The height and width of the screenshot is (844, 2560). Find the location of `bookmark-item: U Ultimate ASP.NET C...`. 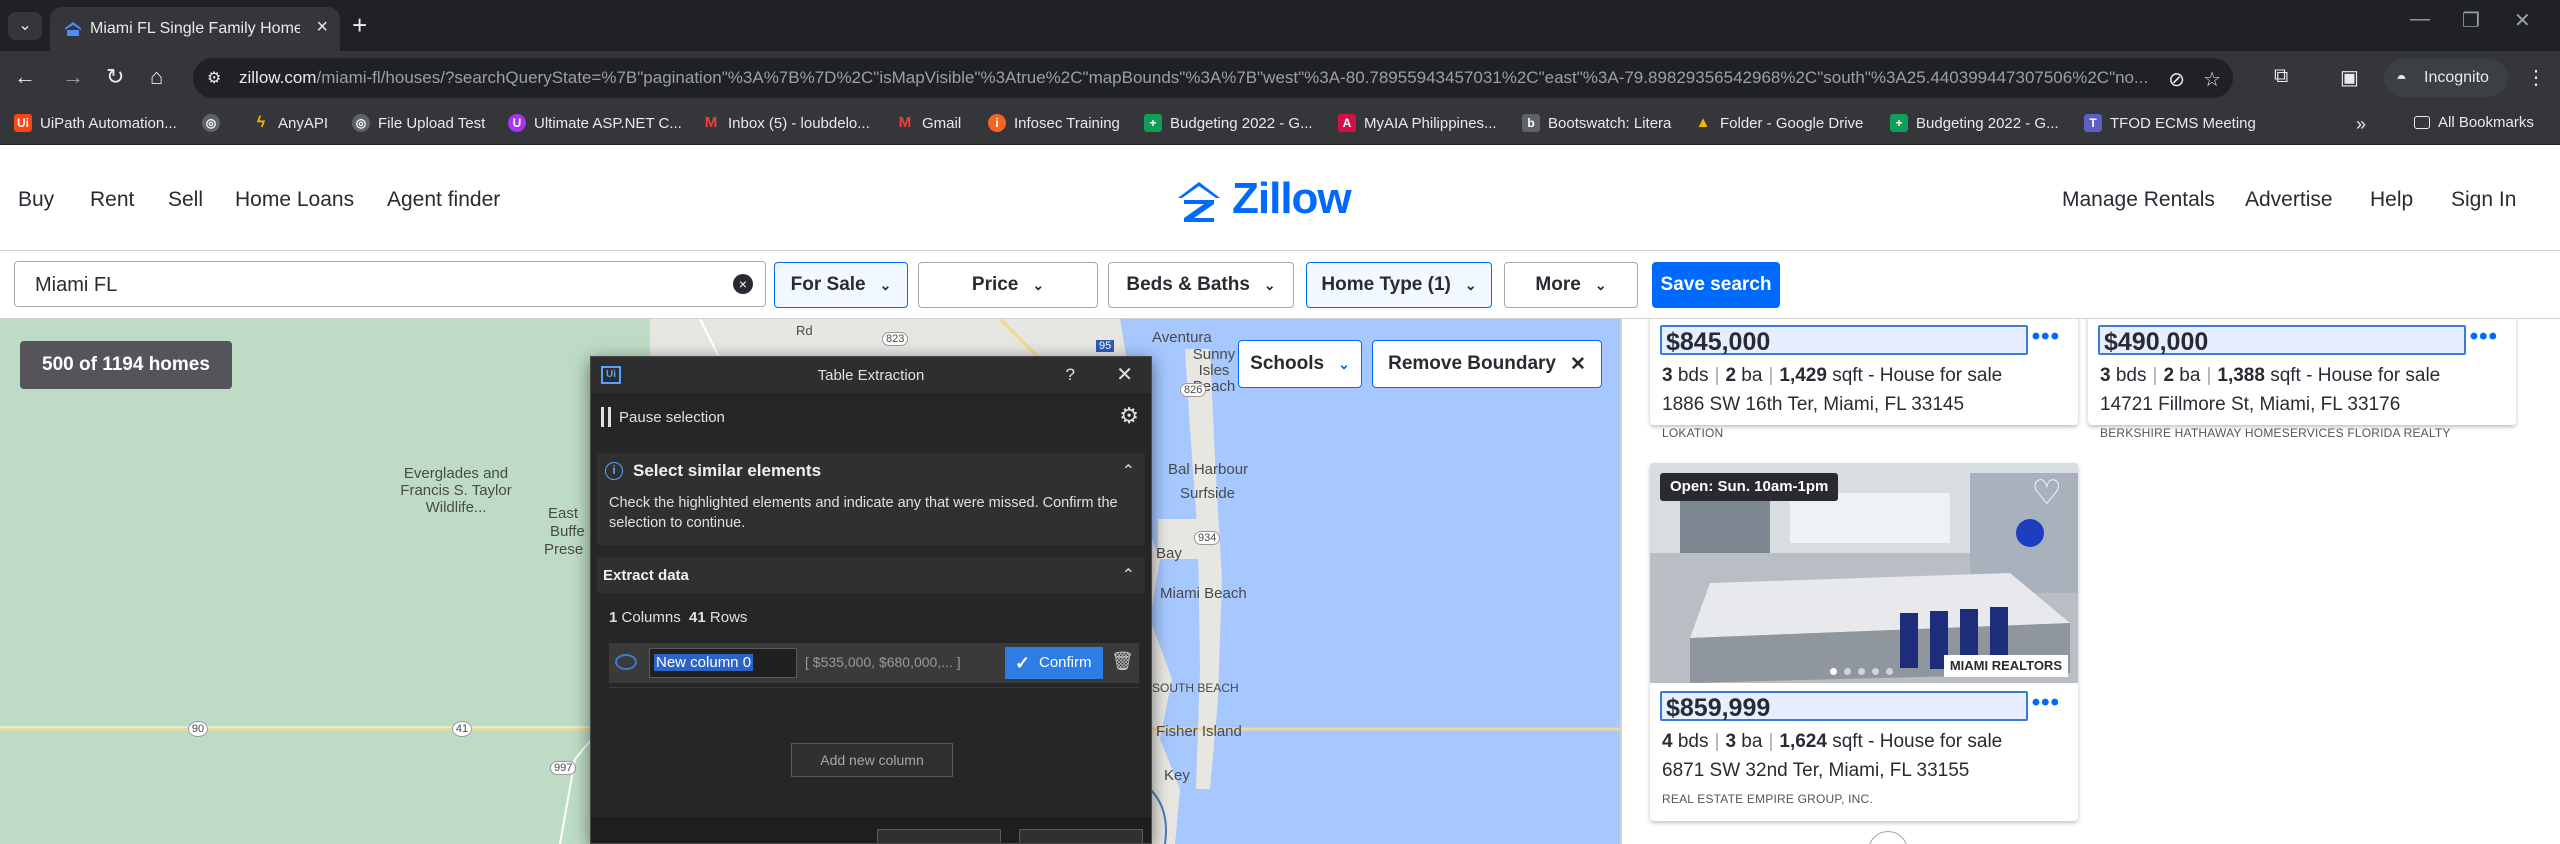

bookmark-item: U Ultimate ASP.NET C... is located at coordinates (595, 123).